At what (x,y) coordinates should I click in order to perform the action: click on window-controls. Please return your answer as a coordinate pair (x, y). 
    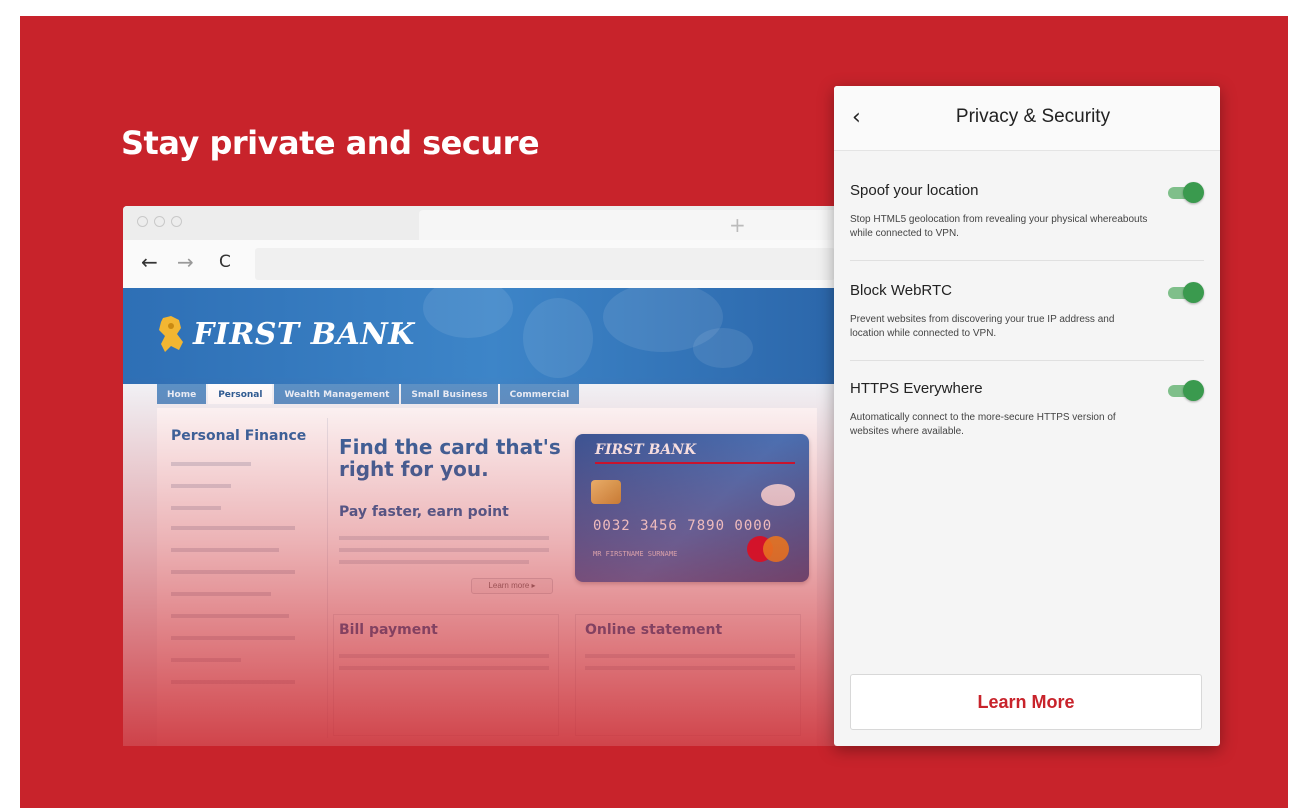
    Looking at the image, I should click on (159, 221).